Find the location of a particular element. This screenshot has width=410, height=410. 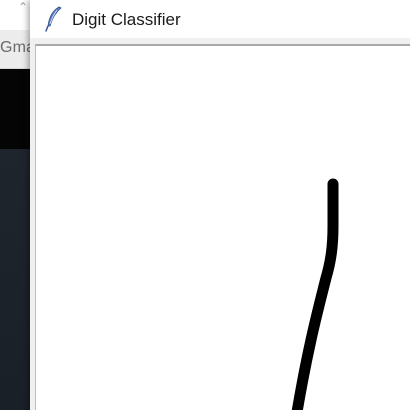

digit-stroke is located at coordinates (315, 294).